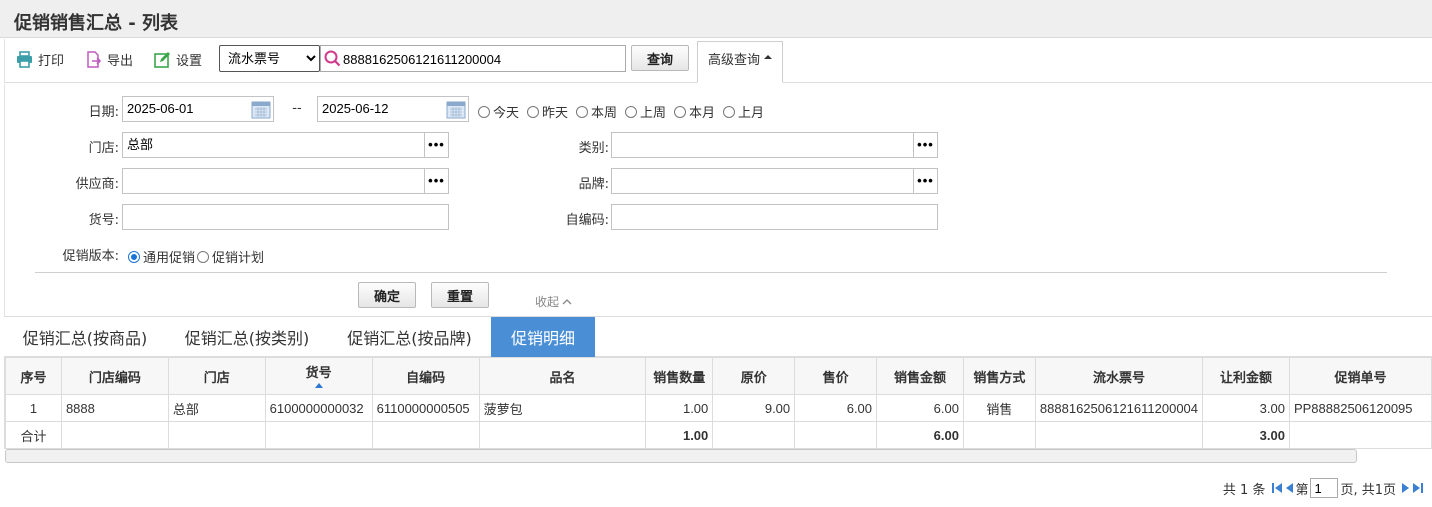 This screenshot has width=1432, height=507. I want to click on supplier-field: •••, so click(285, 181).